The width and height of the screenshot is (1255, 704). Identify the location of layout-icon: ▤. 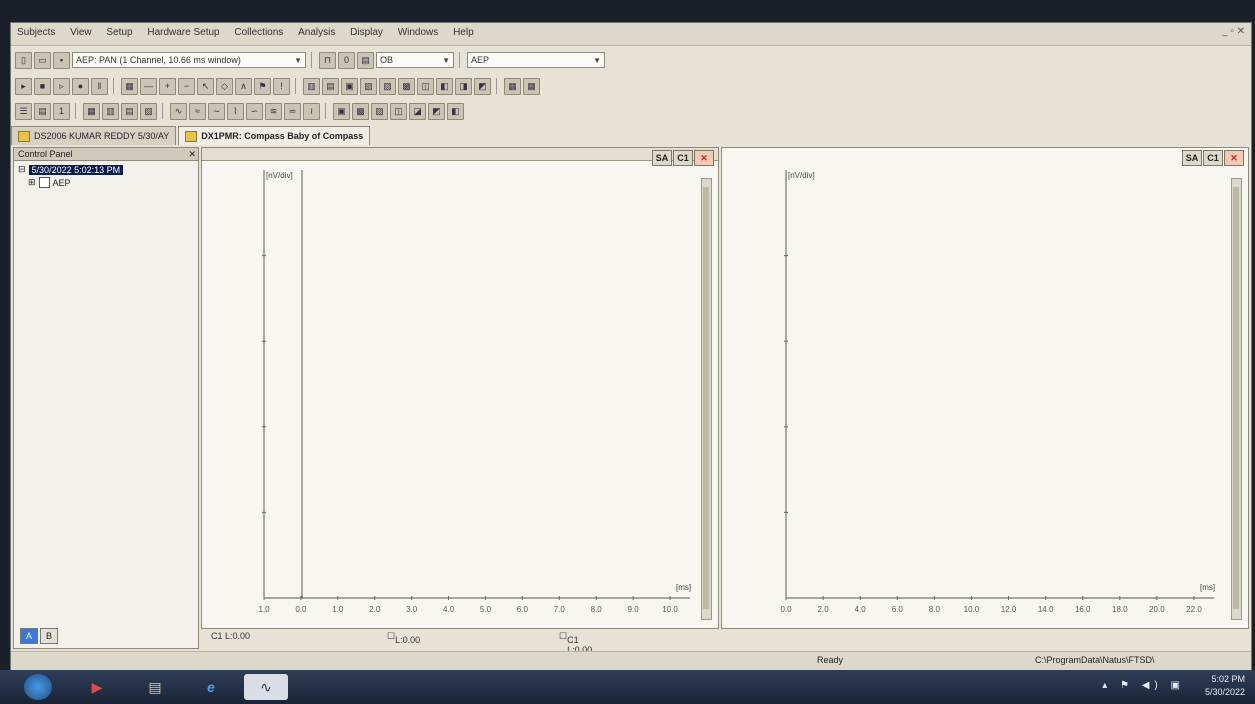
(330, 86).